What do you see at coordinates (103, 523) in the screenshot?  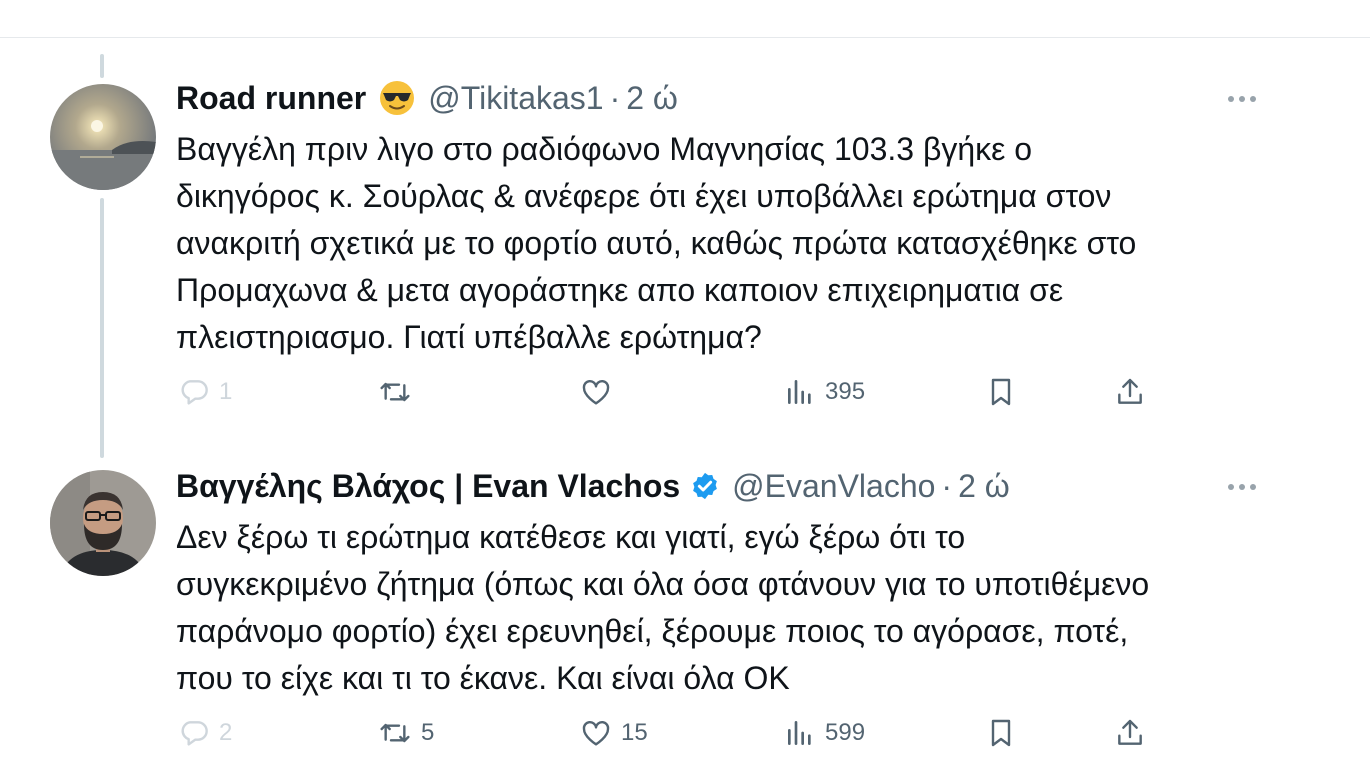 I see `avatar-evan-vlachos` at bounding box center [103, 523].